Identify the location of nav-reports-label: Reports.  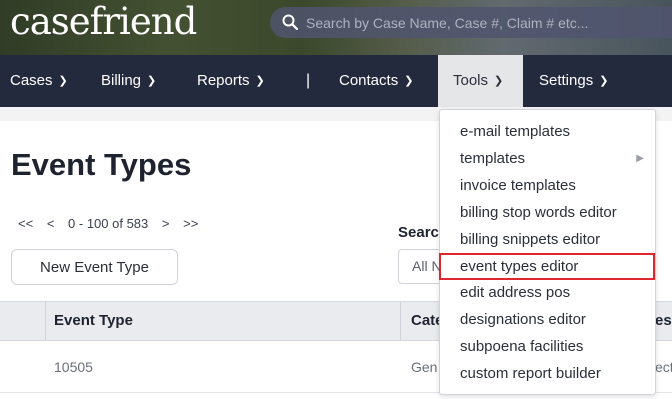
(223, 80).